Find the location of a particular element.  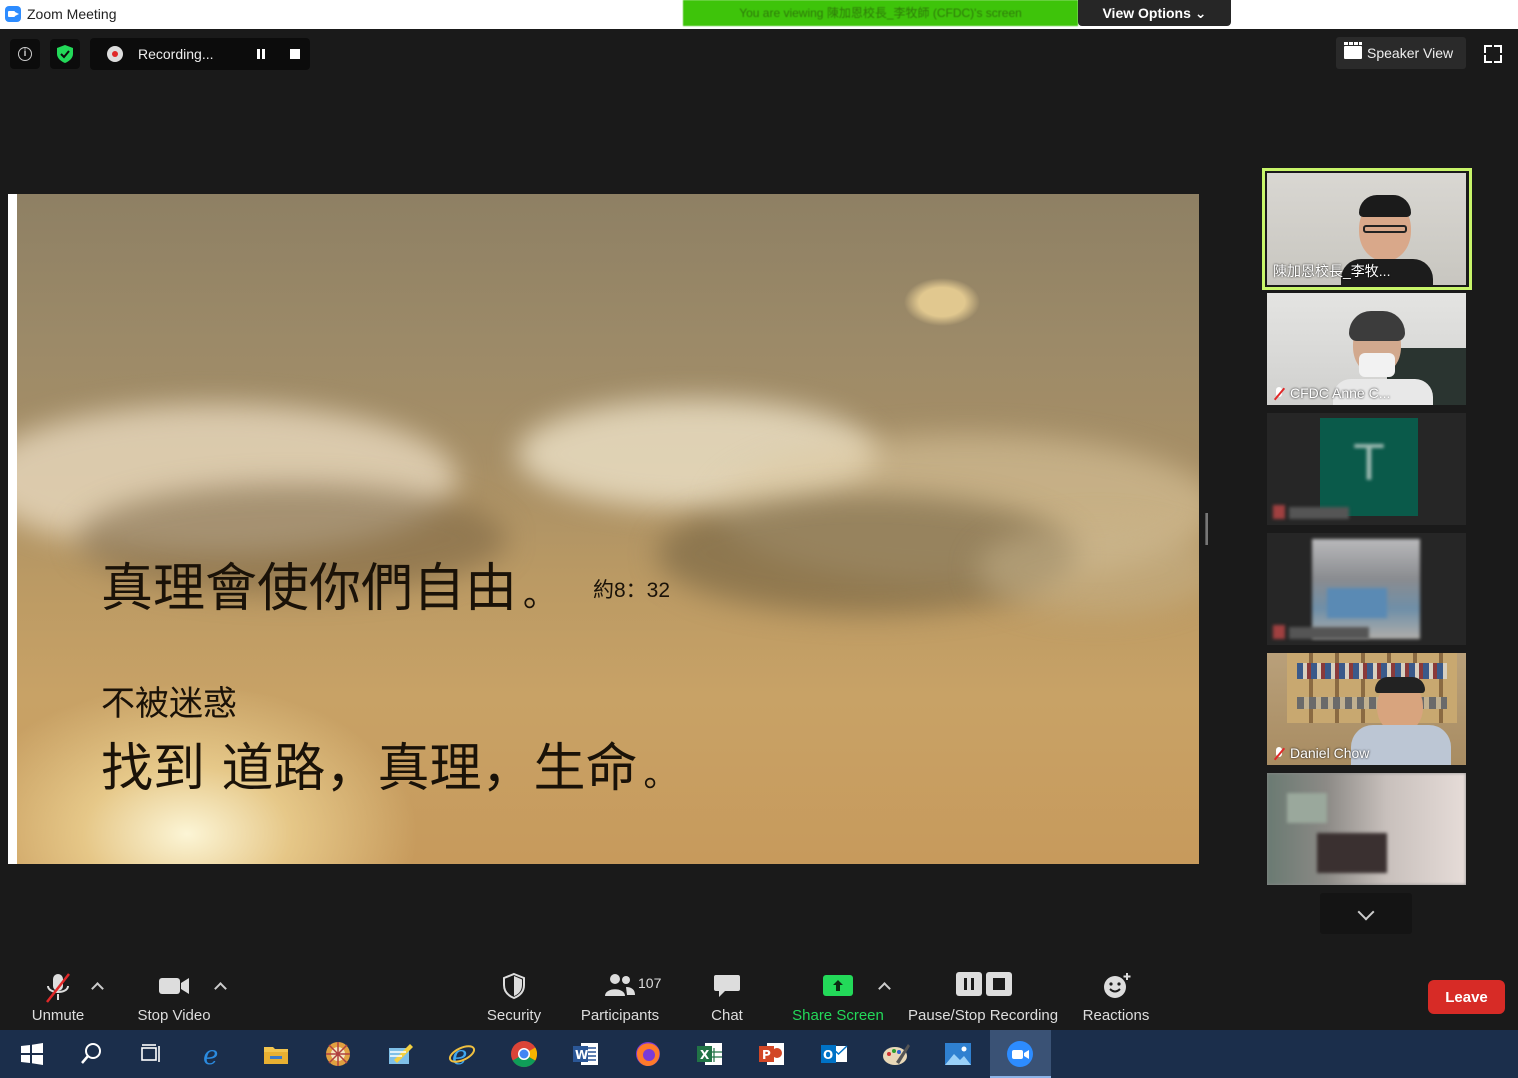

chat-bubble-icon is located at coordinates (727, 986).